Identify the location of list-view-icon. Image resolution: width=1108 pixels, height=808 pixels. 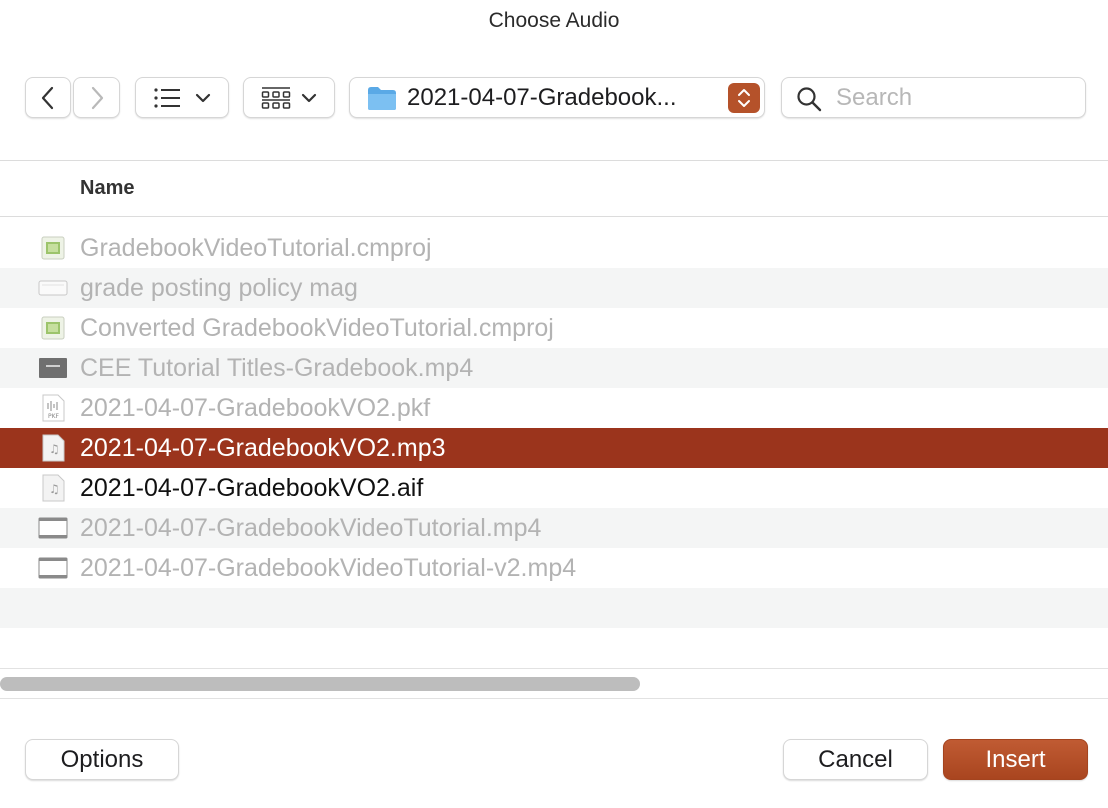
(167, 97).